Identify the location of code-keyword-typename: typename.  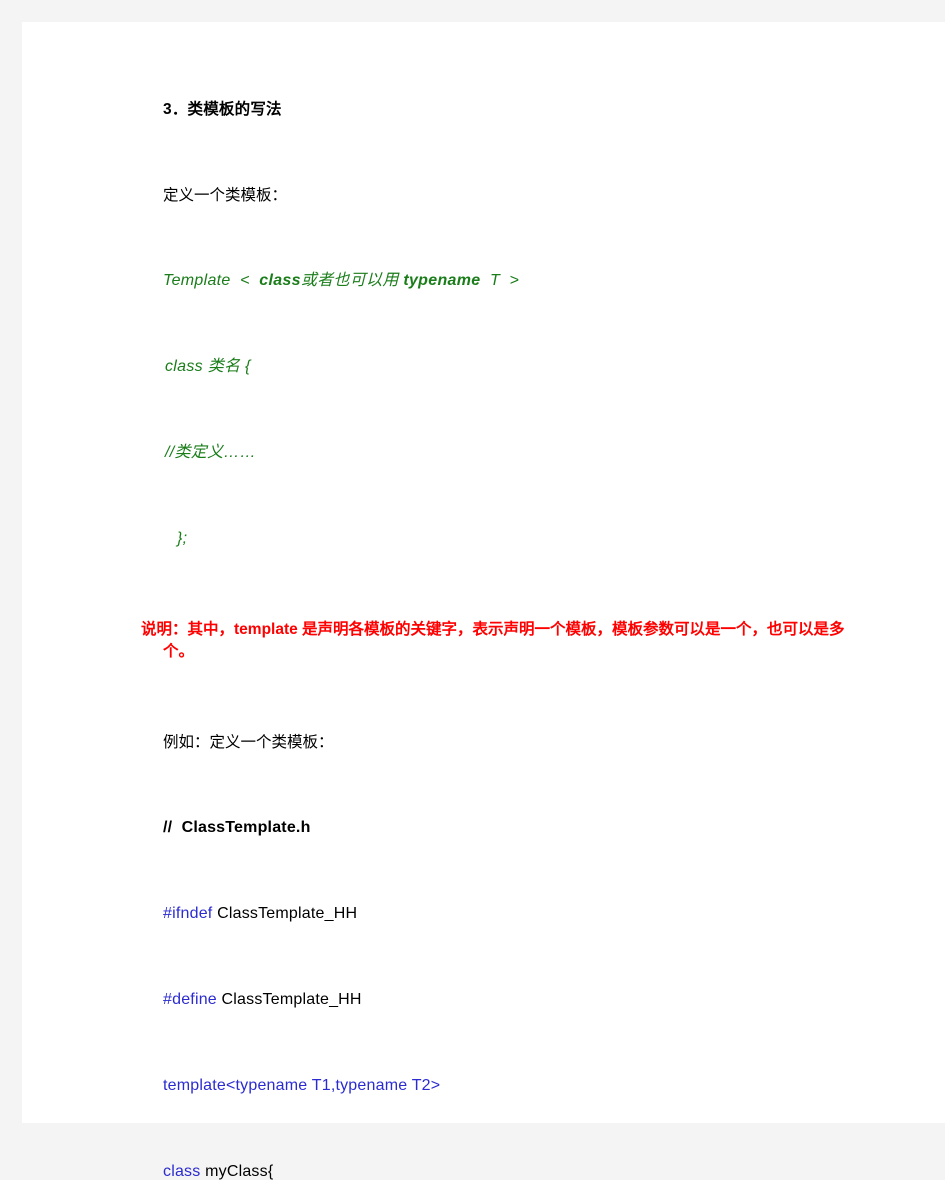
(442, 280).